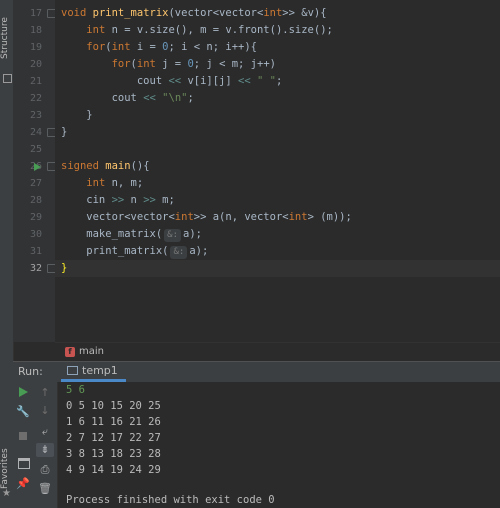  What do you see at coordinates (35, 98) in the screenshot?
I see `line-number: 22` at bounding box center [35, 98].